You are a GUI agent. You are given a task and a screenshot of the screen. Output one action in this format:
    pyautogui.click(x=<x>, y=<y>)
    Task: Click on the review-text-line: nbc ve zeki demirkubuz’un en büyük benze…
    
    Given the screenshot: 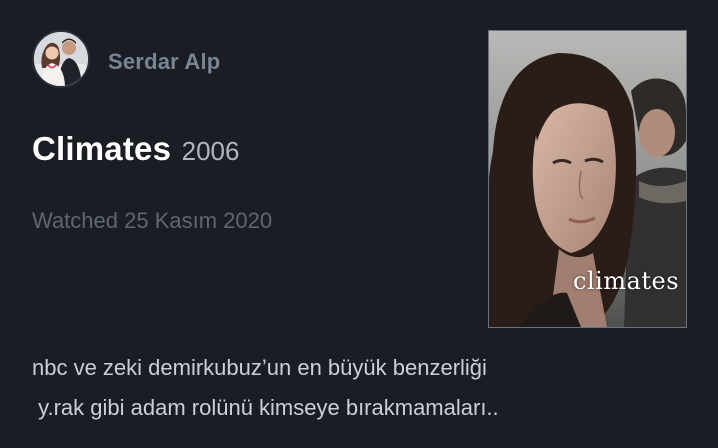 What is the action you would take?
    pyautogui.click(x=259, y=367)
    